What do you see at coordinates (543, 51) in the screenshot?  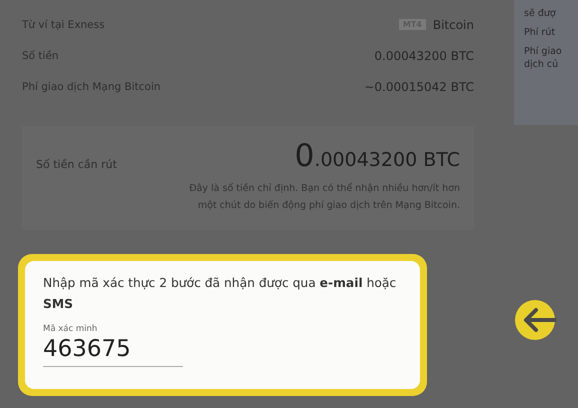 I see `info-text: Phí giao` at bounding box center [543, 51].